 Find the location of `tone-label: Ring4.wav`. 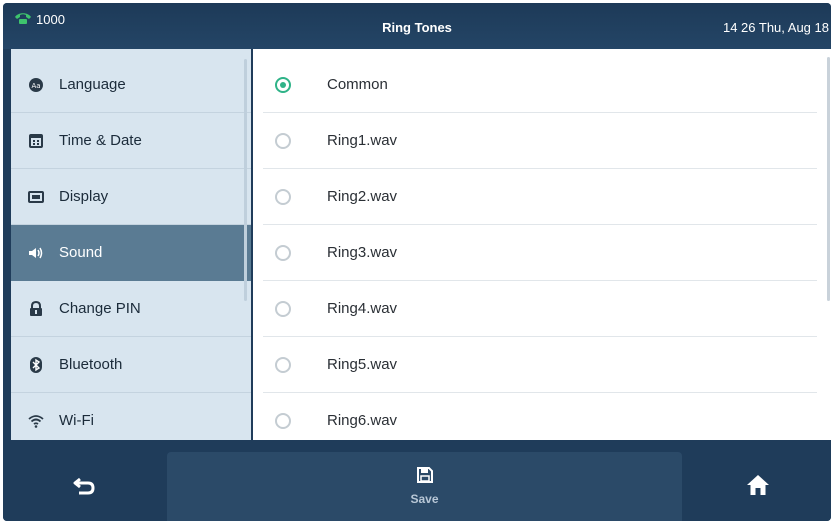

tone-label: Ring4.wav is located at coordinates (362, 308).